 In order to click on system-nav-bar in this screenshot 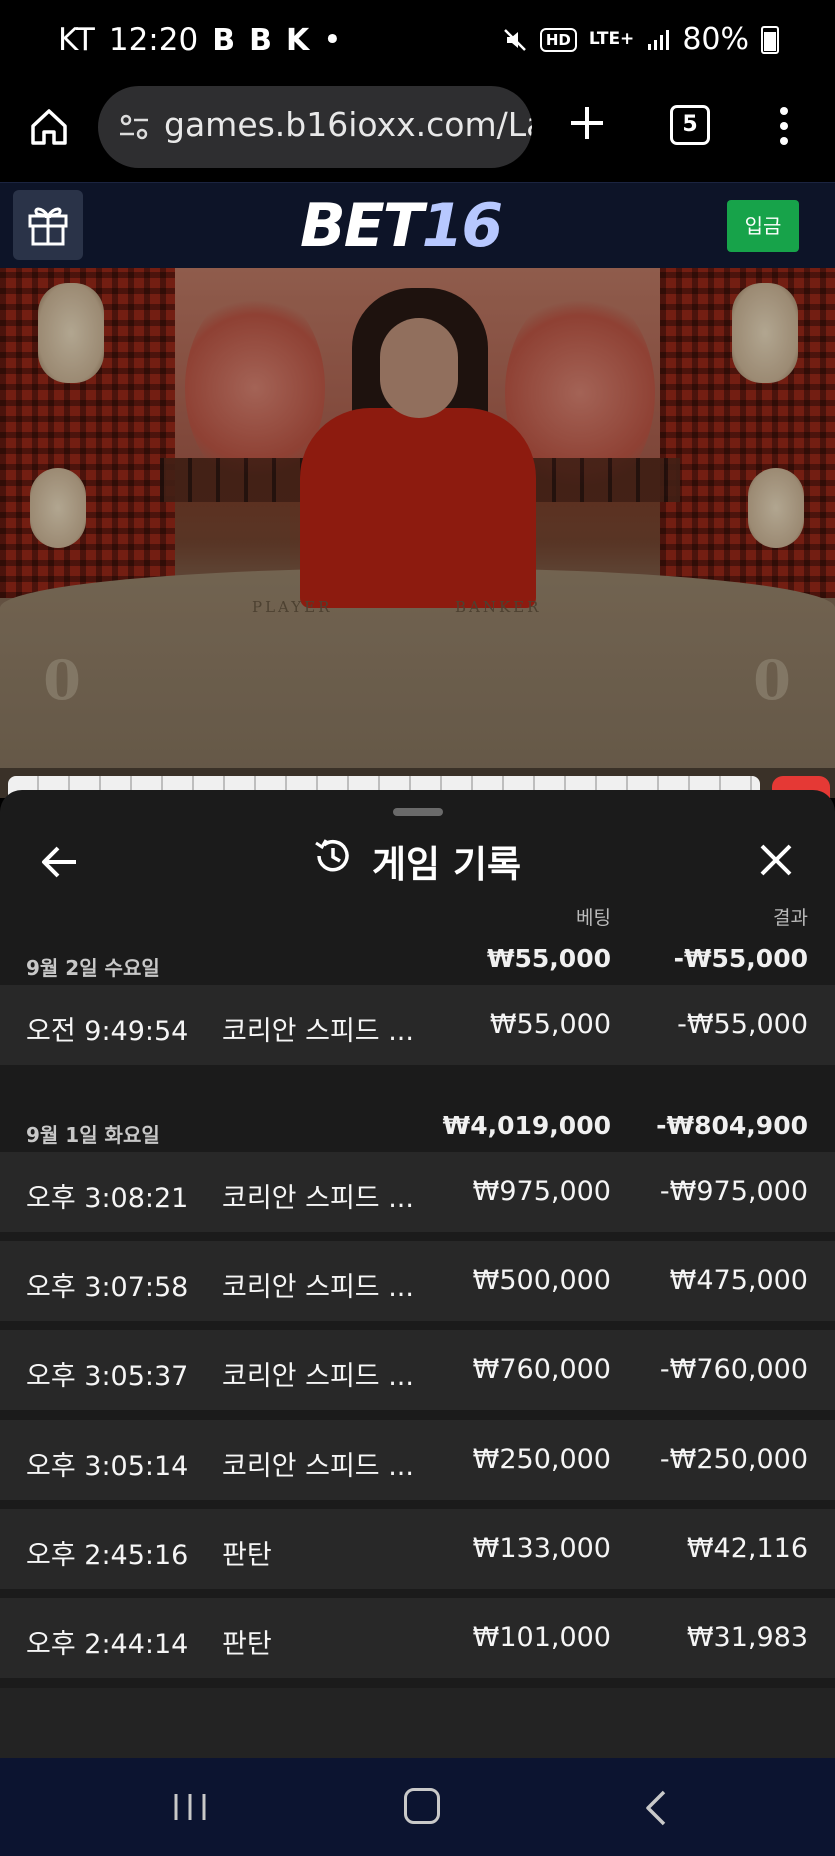, I will do `click(417, 1807)`.